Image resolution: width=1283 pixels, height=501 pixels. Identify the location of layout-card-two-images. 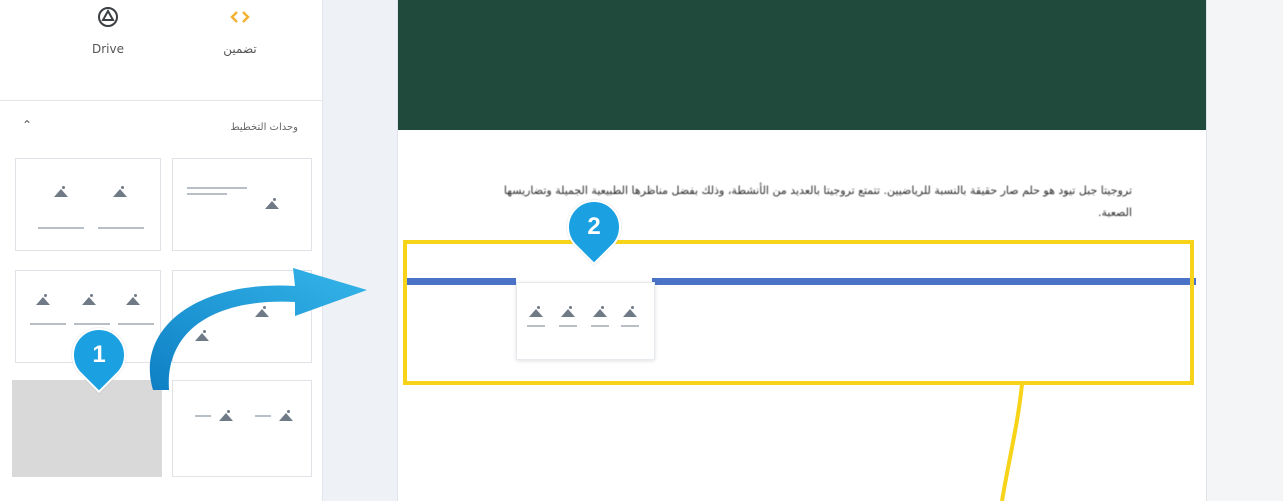
(88, 204).